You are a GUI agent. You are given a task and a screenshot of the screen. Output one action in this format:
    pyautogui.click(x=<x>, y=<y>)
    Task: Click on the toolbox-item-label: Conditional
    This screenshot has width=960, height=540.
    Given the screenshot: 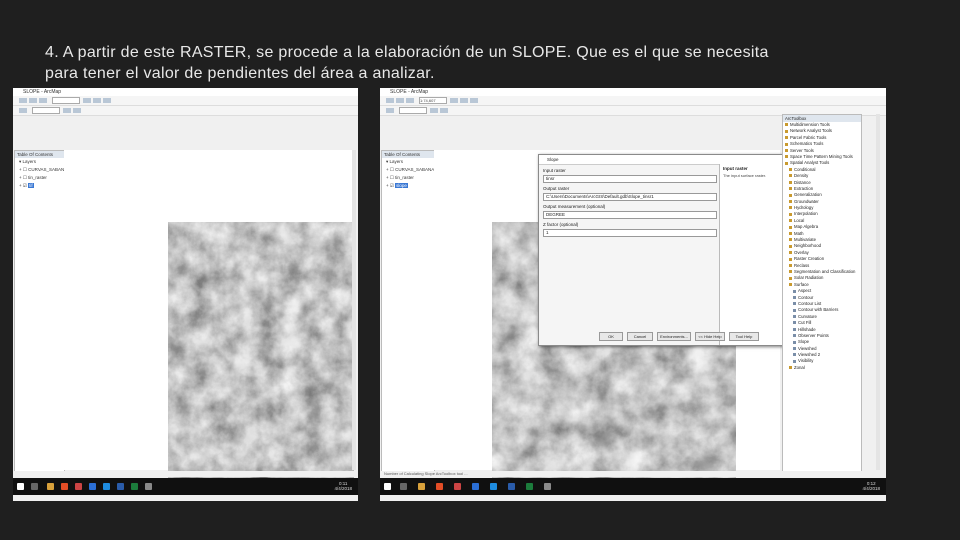 What is the action you would take?
    pyautogui.click(x=805, y=169)
    